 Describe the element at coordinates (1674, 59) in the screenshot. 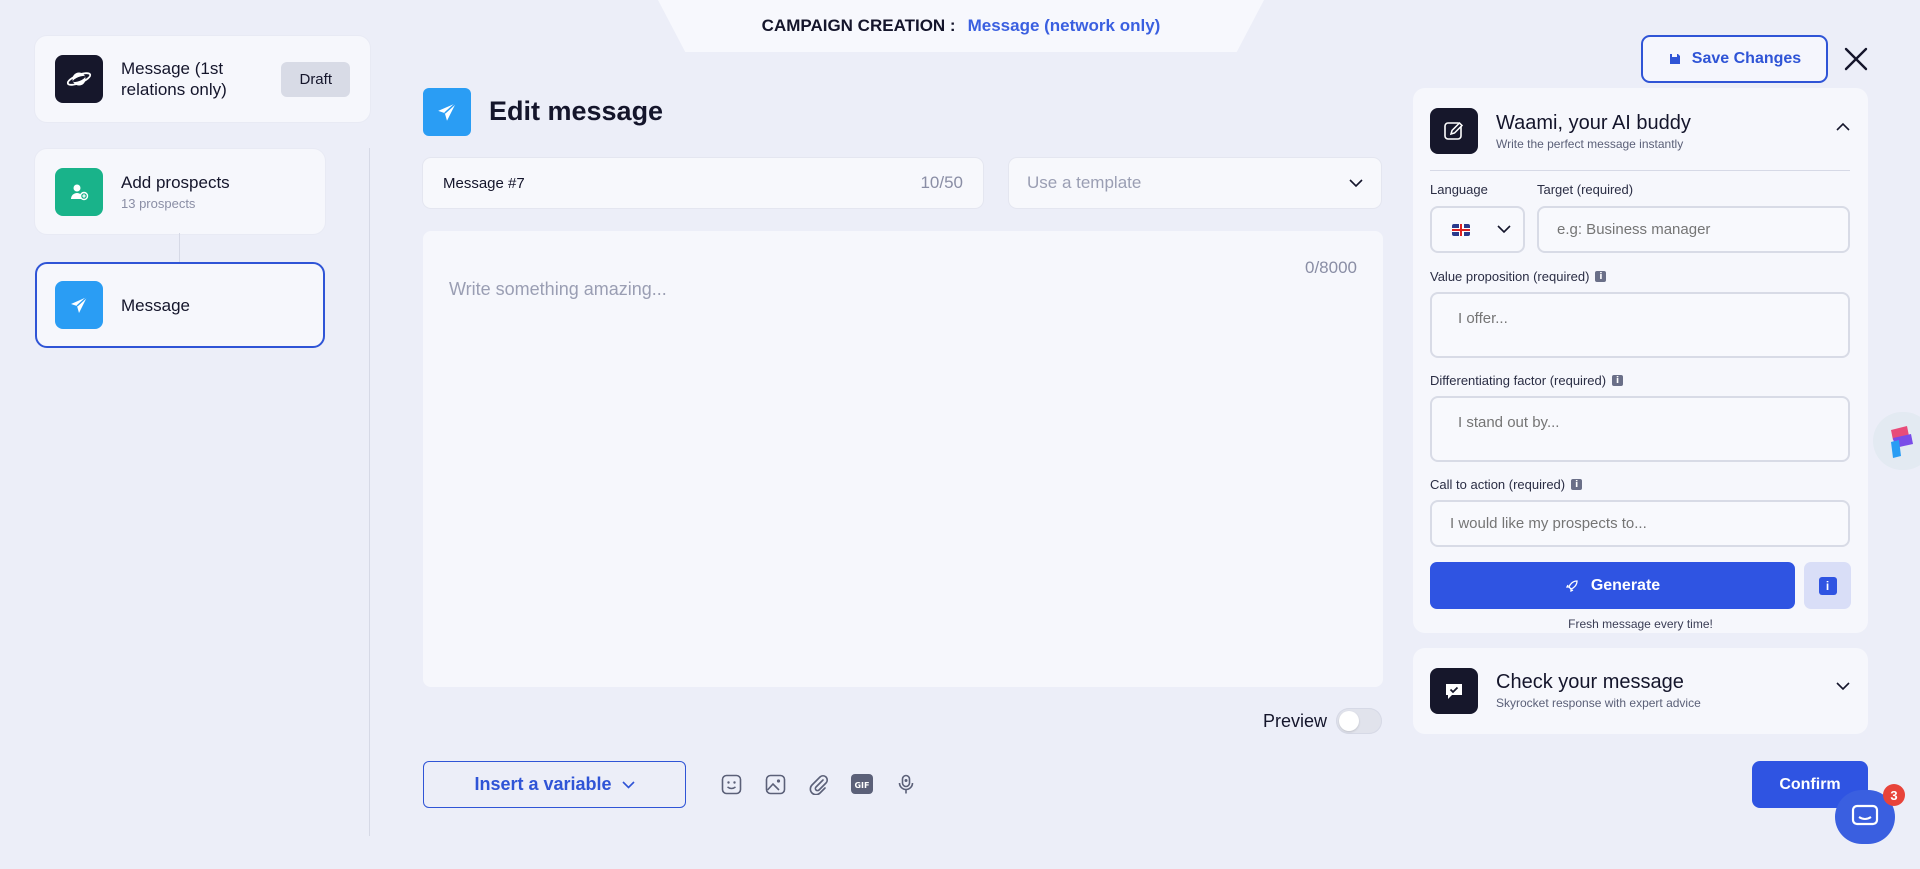

I see `save-icon` at that location.